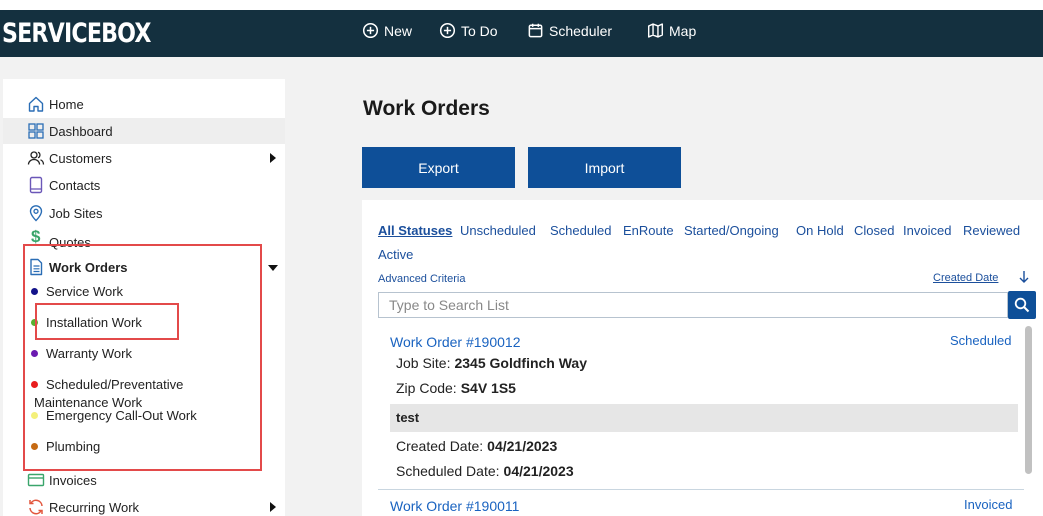  Describe the element at coordinates (144, 104) in the screenshot. I see `sidebar-item-home: Home` at that location.